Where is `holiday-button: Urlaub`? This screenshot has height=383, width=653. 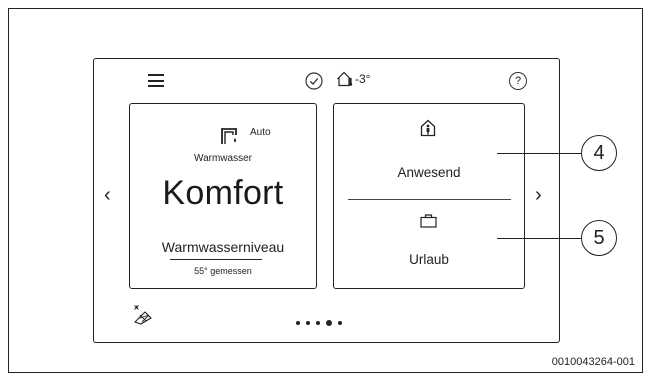
holiday-button: Urlaub is located at coordinates (429, 259).